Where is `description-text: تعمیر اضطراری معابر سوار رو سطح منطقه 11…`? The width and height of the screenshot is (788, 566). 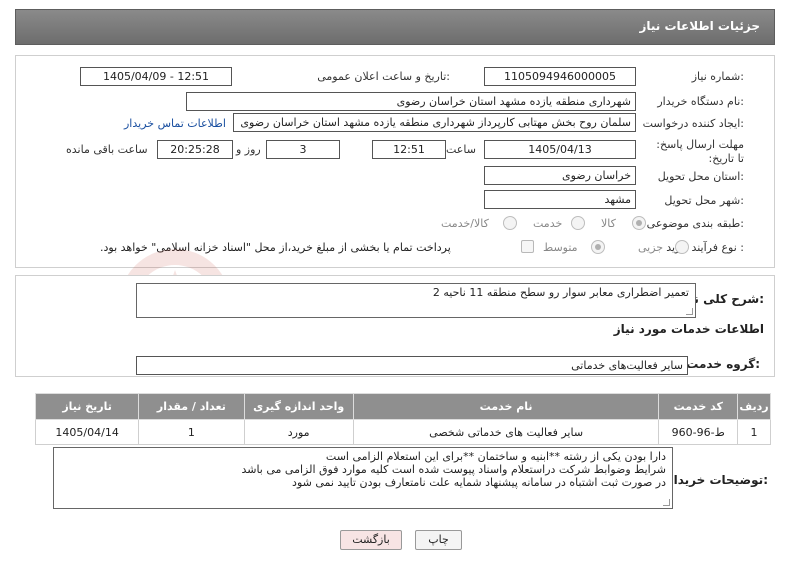
description-text: تعمیر اضطراری معابر سوار رو سطح منطقه 11… is located at coordinates (560, 292).